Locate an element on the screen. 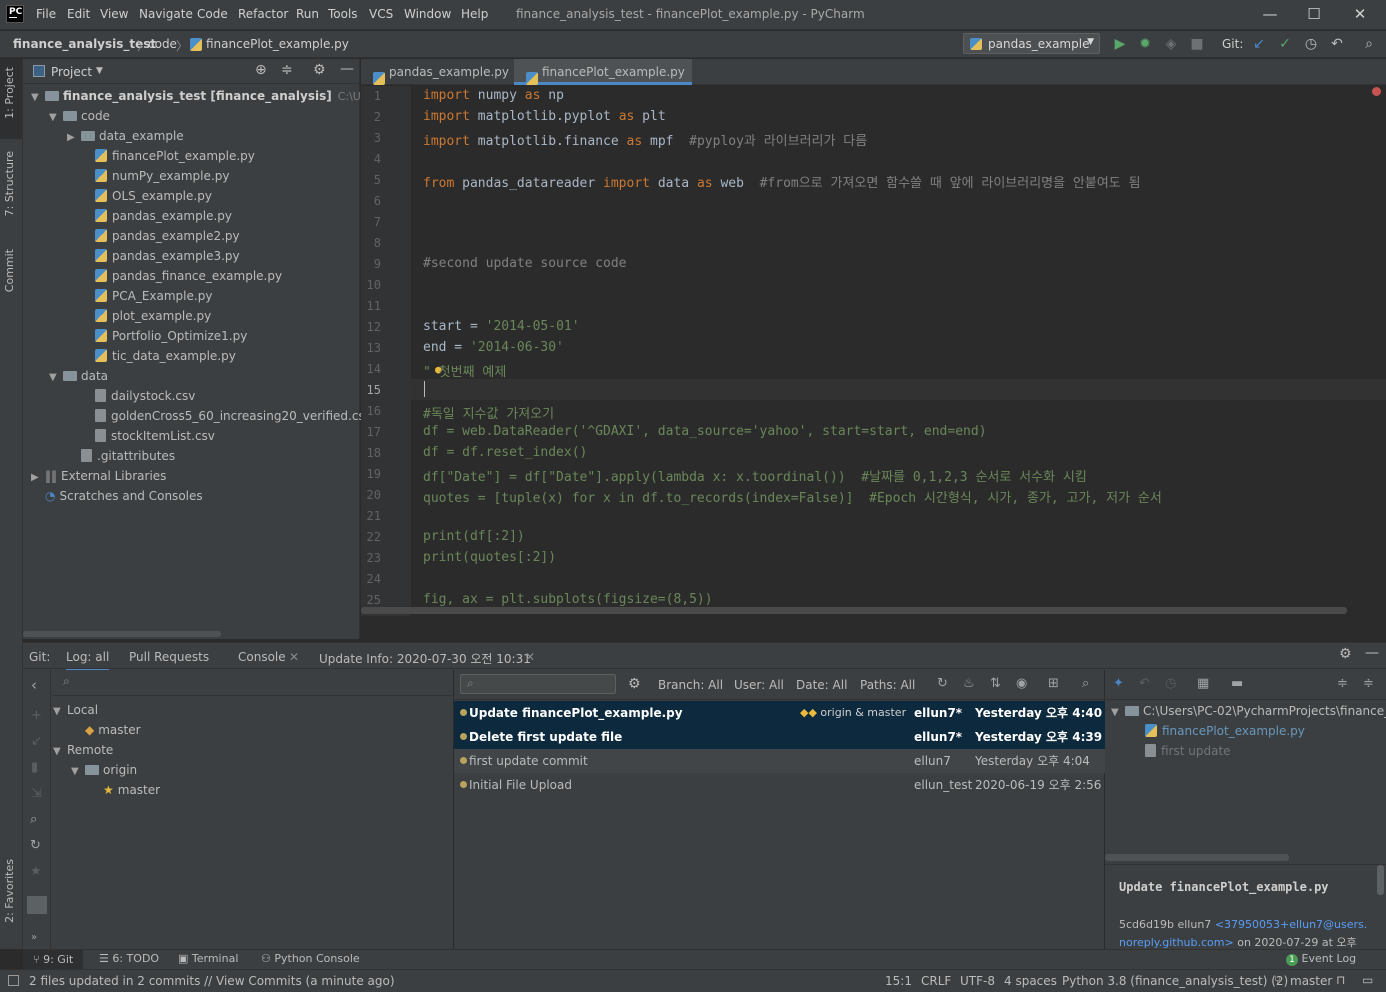 This screenshot has height=992, width=1386. minimize-button: — is located at coordinates (1270, 14).